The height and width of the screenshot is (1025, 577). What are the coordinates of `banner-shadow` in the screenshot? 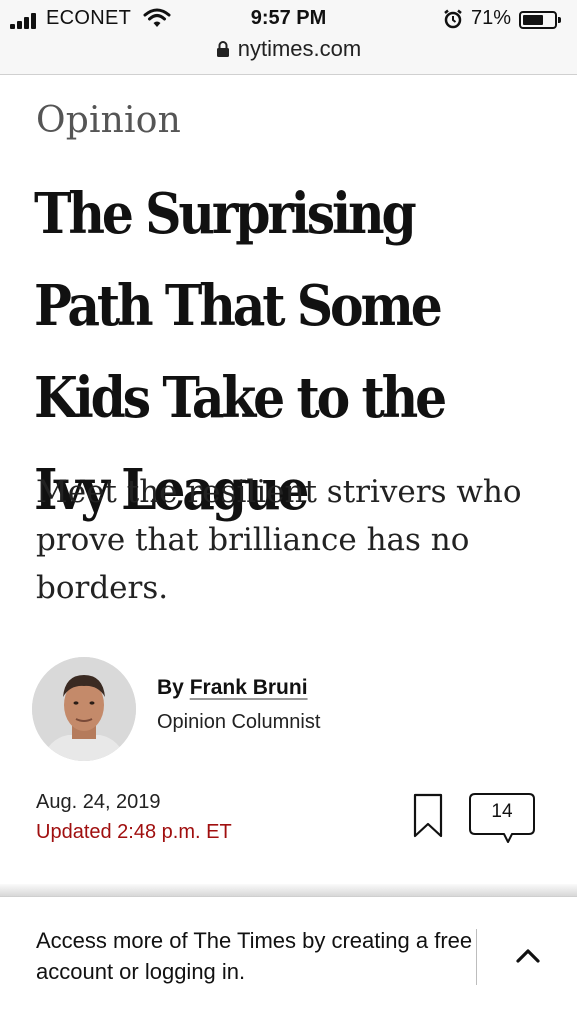 It's located at (288, 890).